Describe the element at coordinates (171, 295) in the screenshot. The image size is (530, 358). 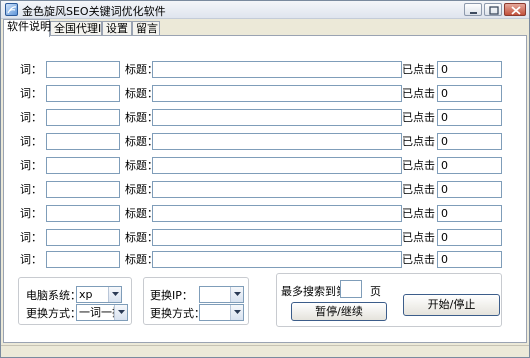
I see `change-ip-label: 更换IP：` at that location.